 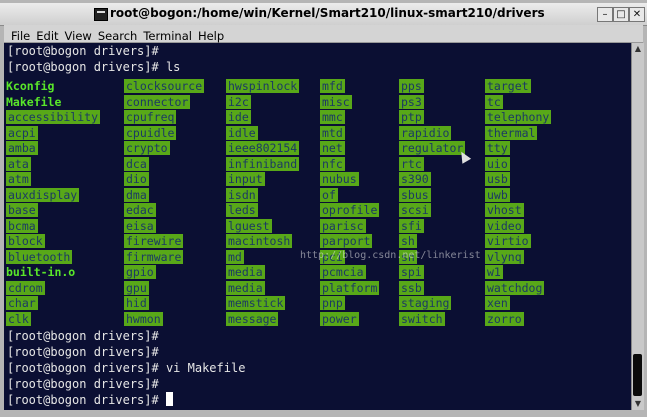 What do you see at coordinates (350, 210) in the screenshot?
I see `ls-entry-directory: oprofile` at bounding box center [350, 210].